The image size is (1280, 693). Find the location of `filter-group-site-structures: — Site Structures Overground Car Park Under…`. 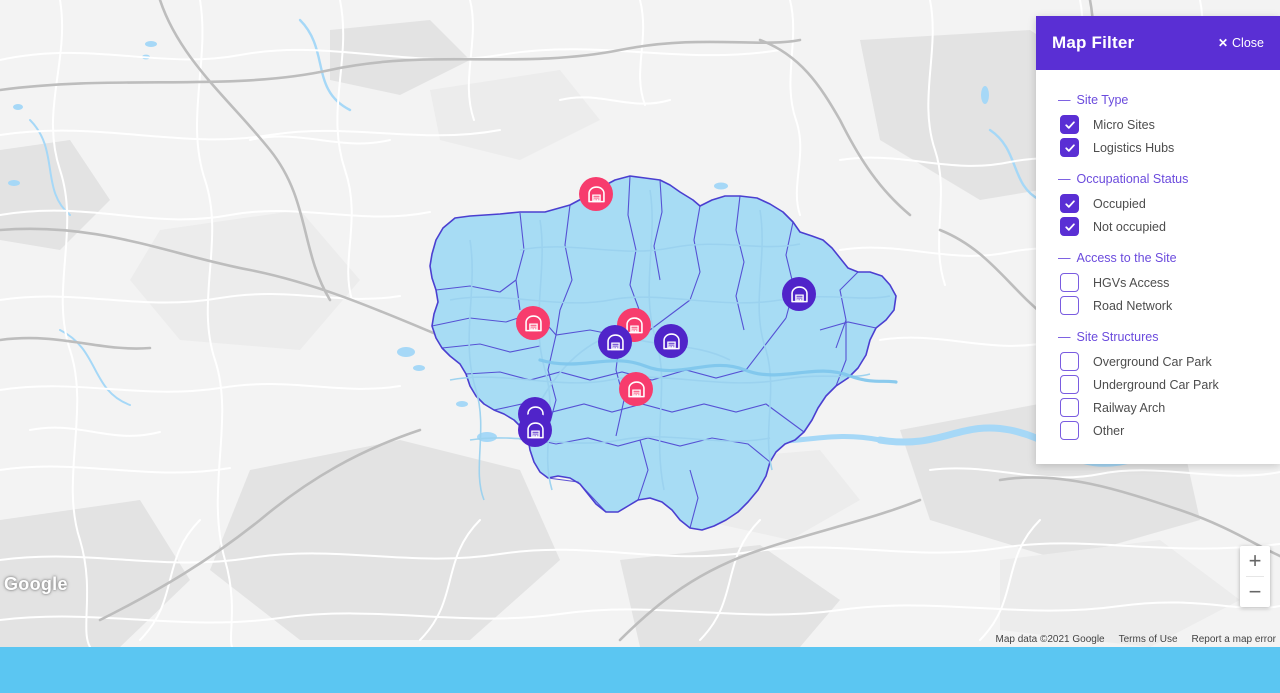

filter-group-site-structures: — Site Structures Overground Car Park Under… is located at coordinates (1158, 381).